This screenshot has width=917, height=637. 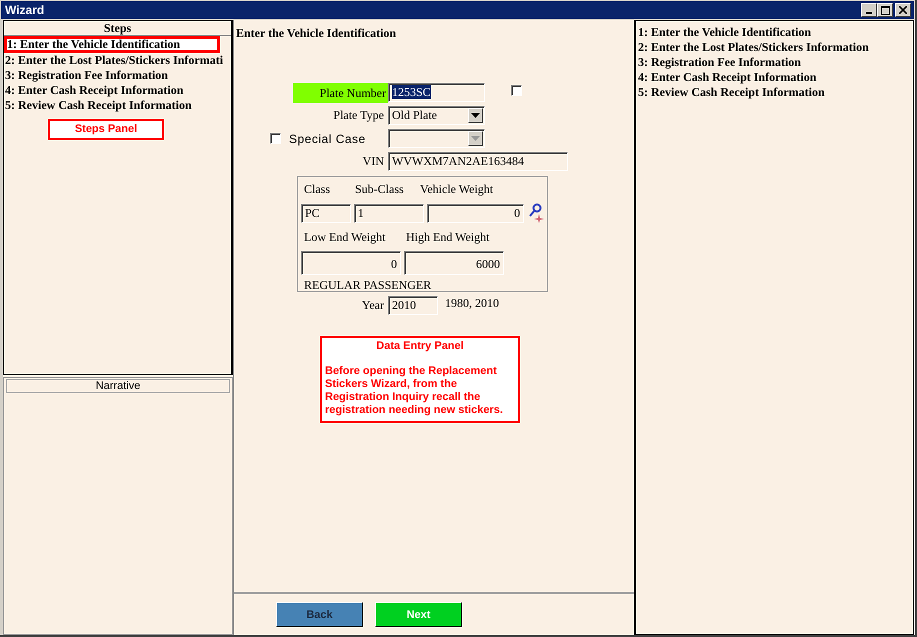 I want to click on summary-step: 3: Registration Fee Information, so click(x=774, y=62).